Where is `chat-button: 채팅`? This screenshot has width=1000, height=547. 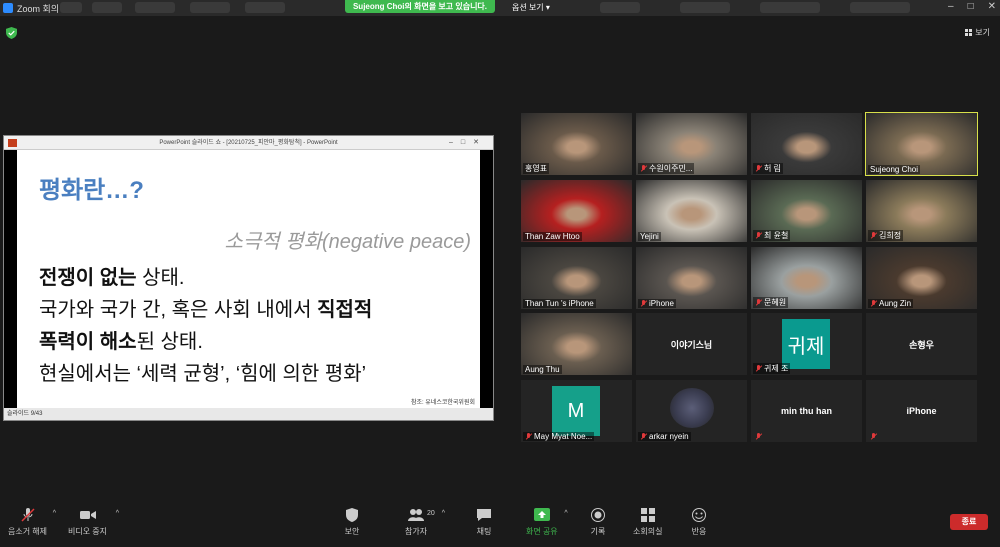
chat-button: 채팅 is located at coordinates (484, 522).